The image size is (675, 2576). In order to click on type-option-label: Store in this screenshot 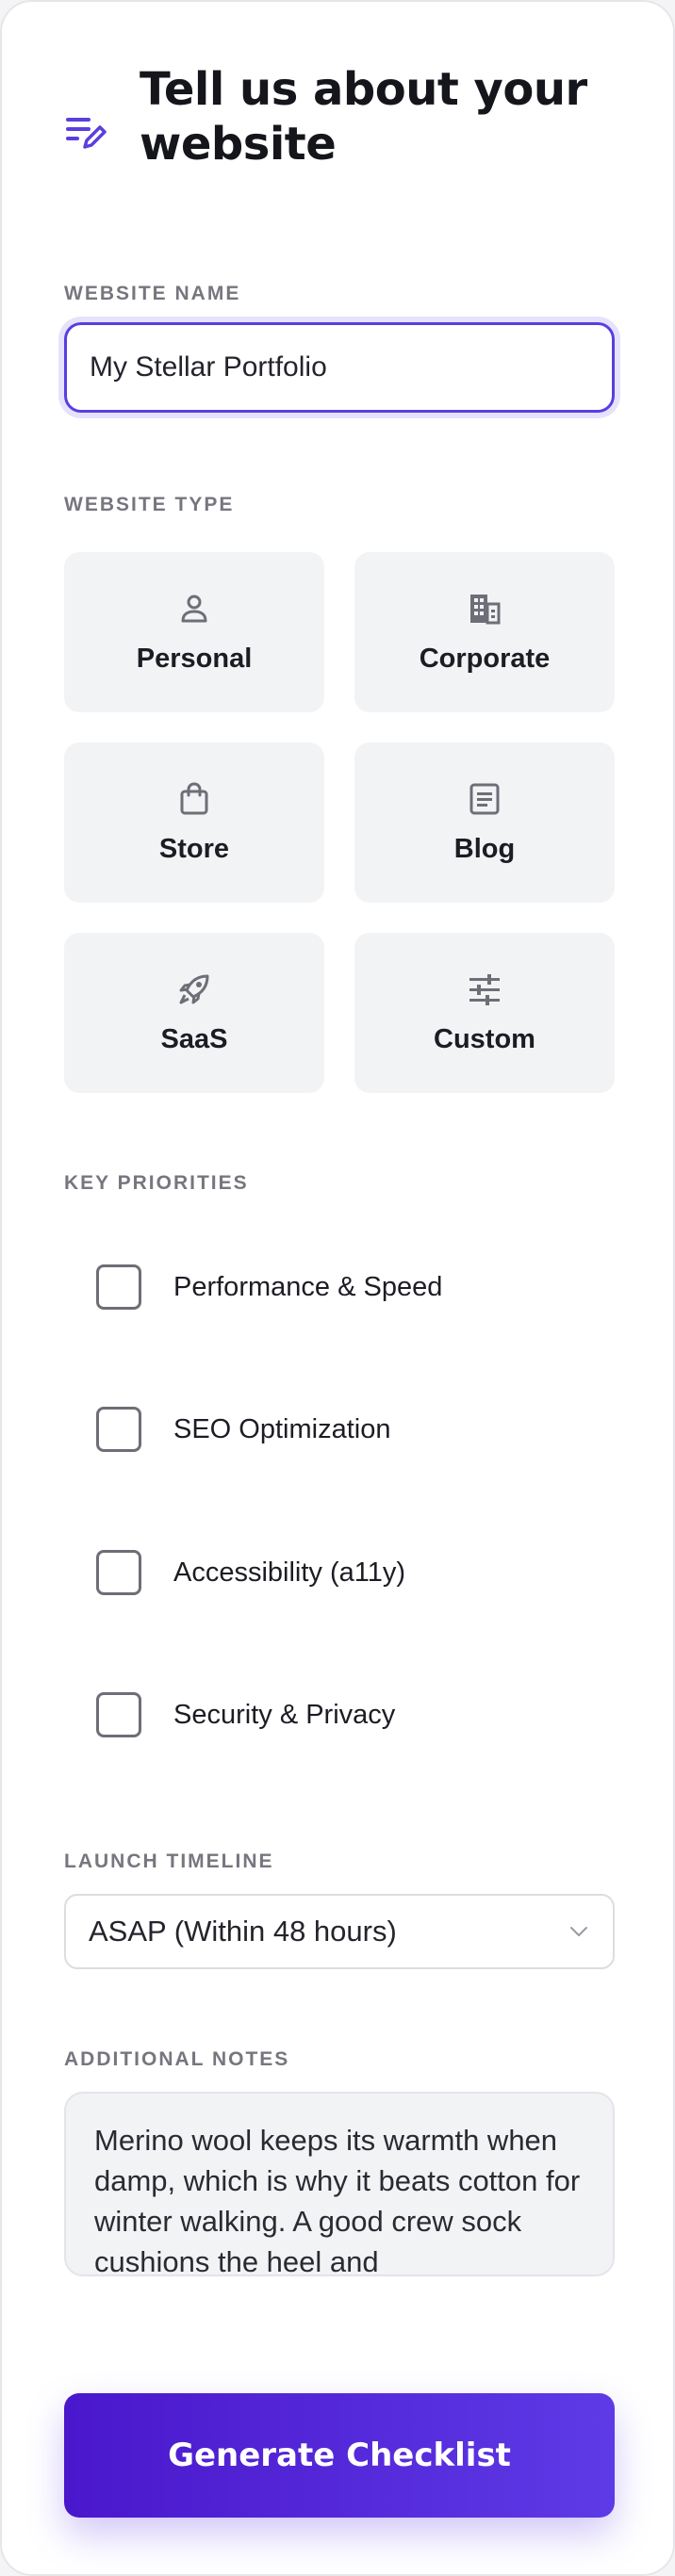, I will do `click(194, 848)`.